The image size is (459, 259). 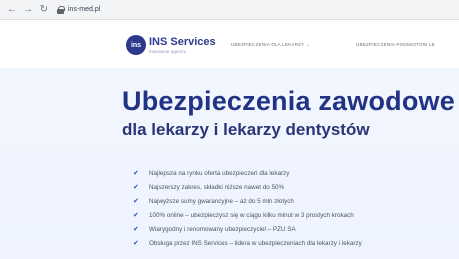 I want to click on site-logo: ins INS Services insurance agency, so click(x=171, y=45).